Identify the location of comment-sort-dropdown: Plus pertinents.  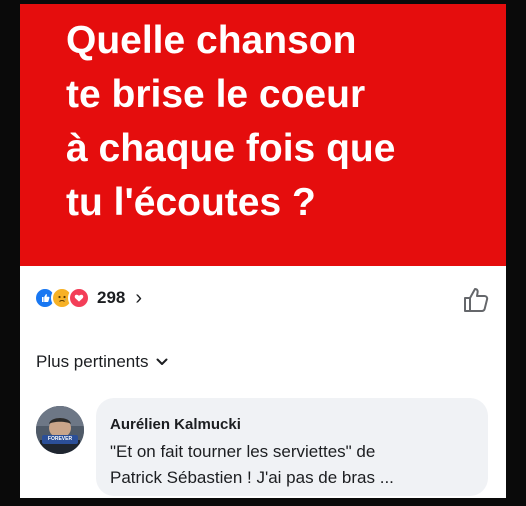
(102, 362).